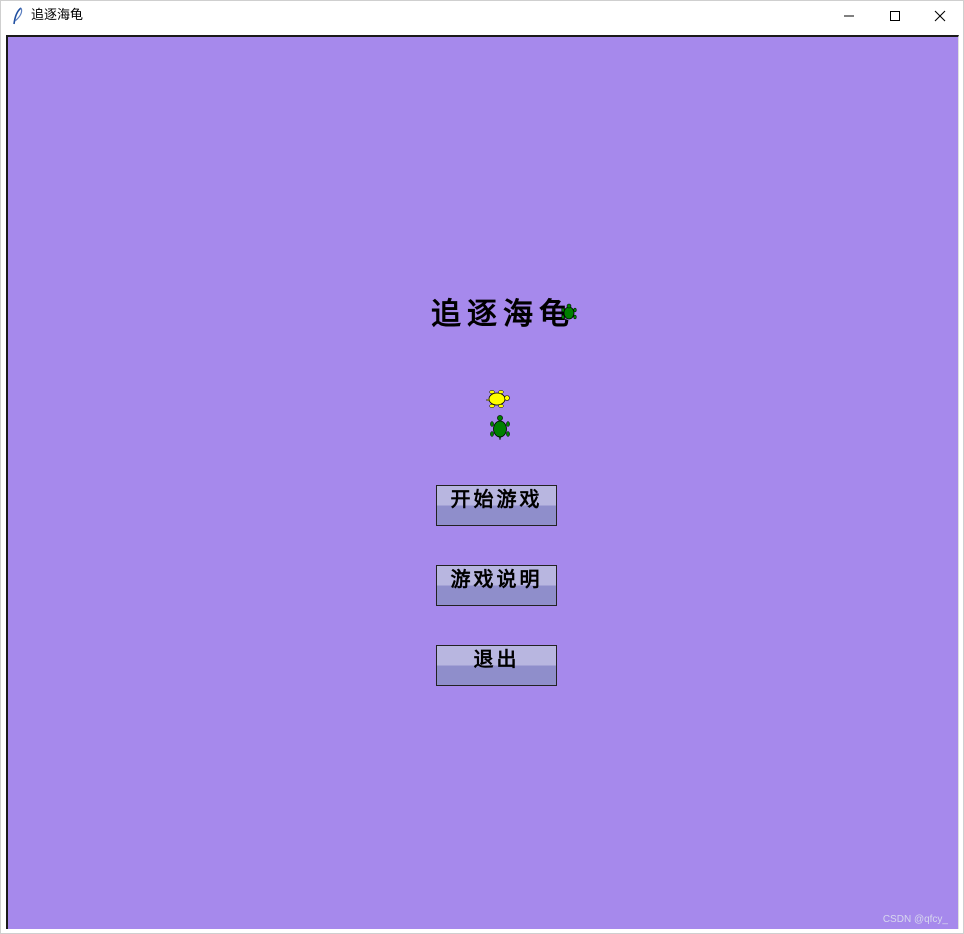 The height and width of the screenshot is (934, 964). What do you see at coordinates (569, 311) in the screenshot?
I see `title-turtle-icon` at bounding box center [569, 311].